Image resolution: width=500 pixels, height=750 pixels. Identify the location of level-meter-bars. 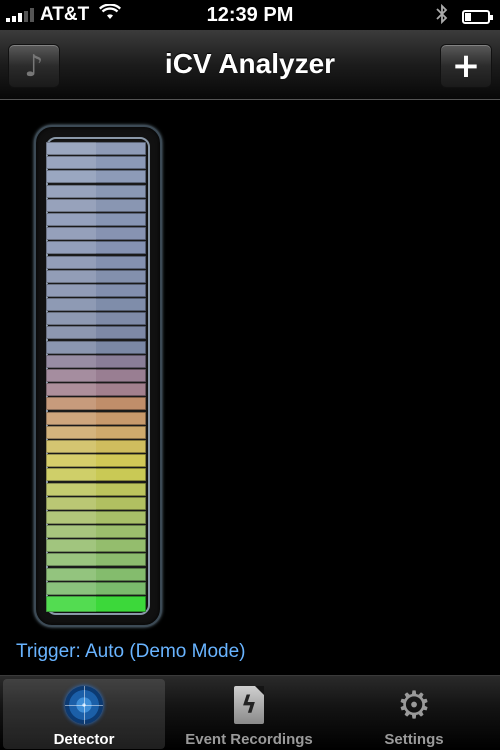
(96, 377).